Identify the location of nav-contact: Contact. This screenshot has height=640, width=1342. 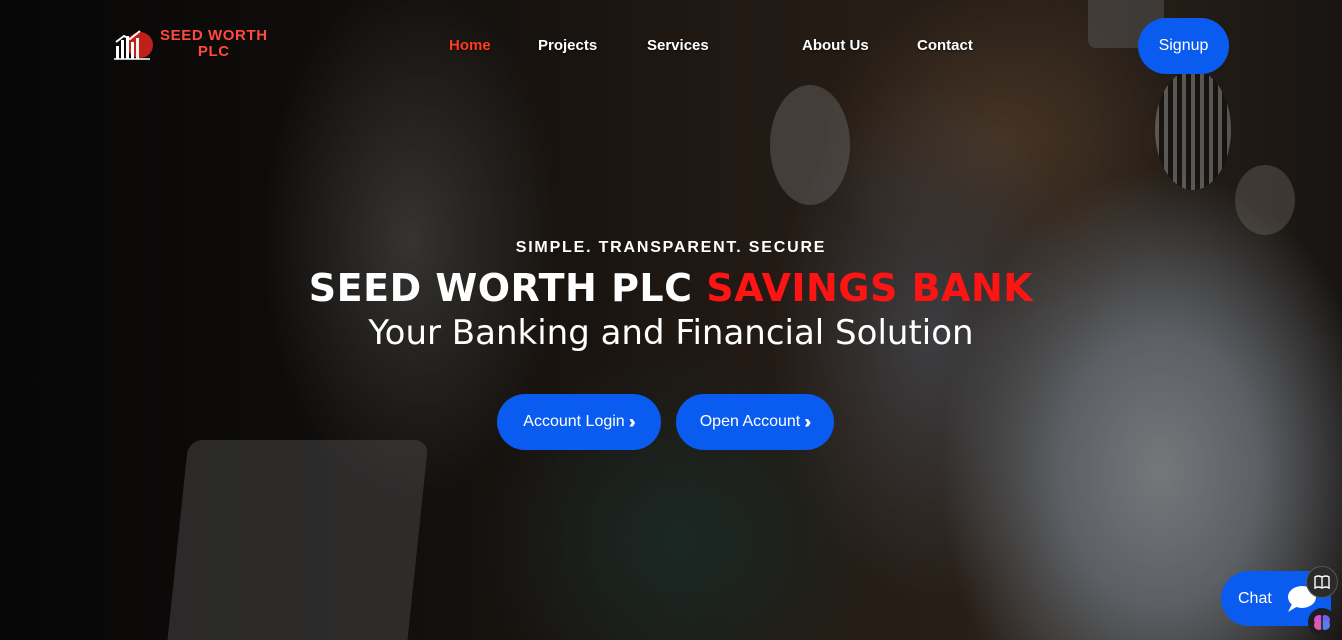
(945, 45).